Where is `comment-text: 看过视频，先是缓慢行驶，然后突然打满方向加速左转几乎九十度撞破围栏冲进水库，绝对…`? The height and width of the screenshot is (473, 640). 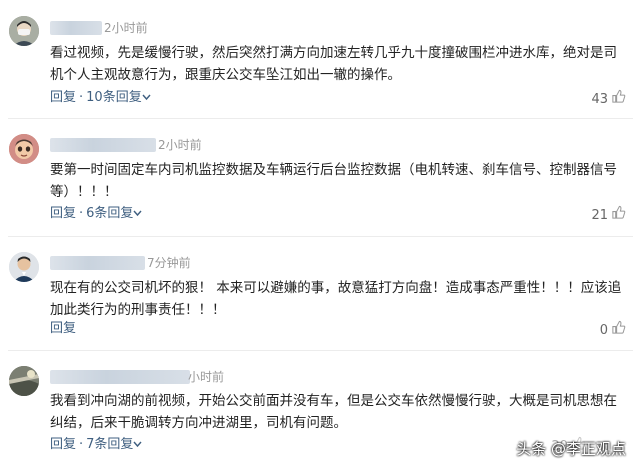 comment-text: 看过视频，先是缓慢行驶，然后突然打满方向加速左转几乎九十度撞破围栏冲进水库，绝对… is located at coordinates (333, 64).